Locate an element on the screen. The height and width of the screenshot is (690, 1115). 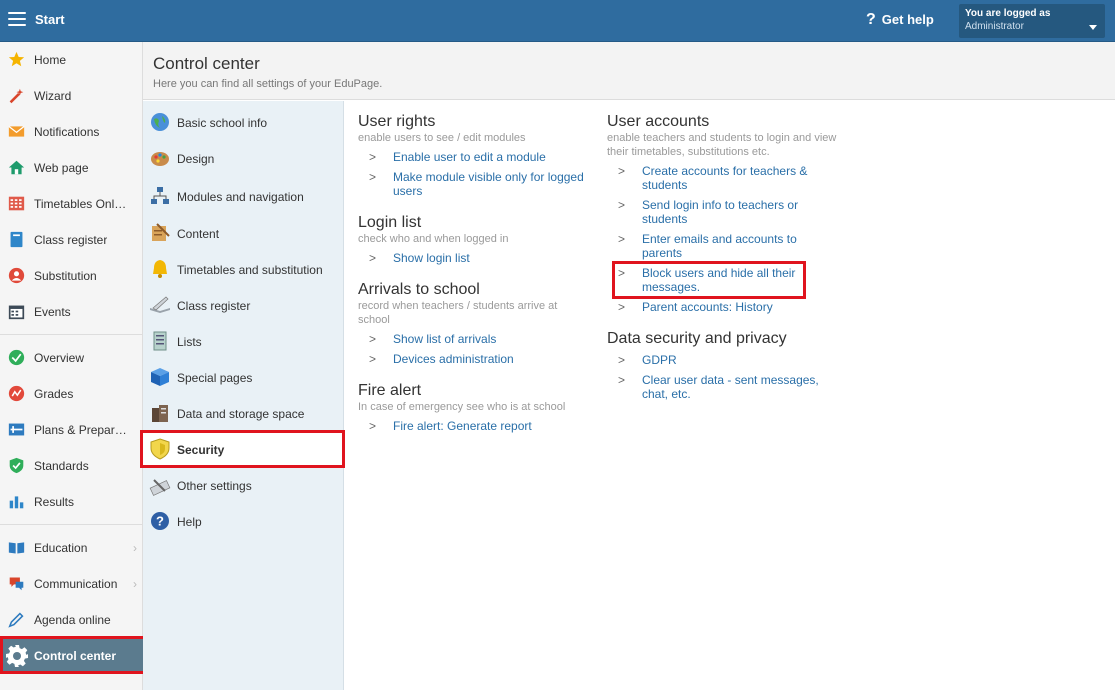
user-account-dropdown: You are logged as Administrator is located at coordinates (1032, 21).